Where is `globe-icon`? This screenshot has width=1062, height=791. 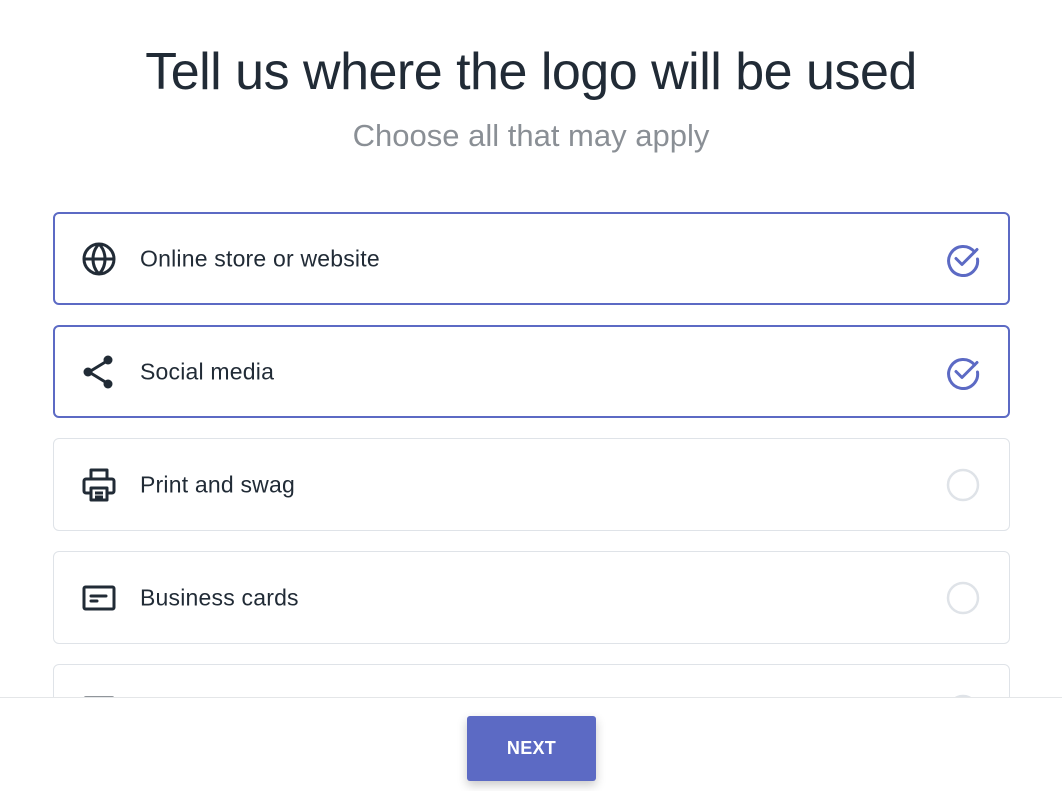
globe-icon is located at coordinates (99, 259).